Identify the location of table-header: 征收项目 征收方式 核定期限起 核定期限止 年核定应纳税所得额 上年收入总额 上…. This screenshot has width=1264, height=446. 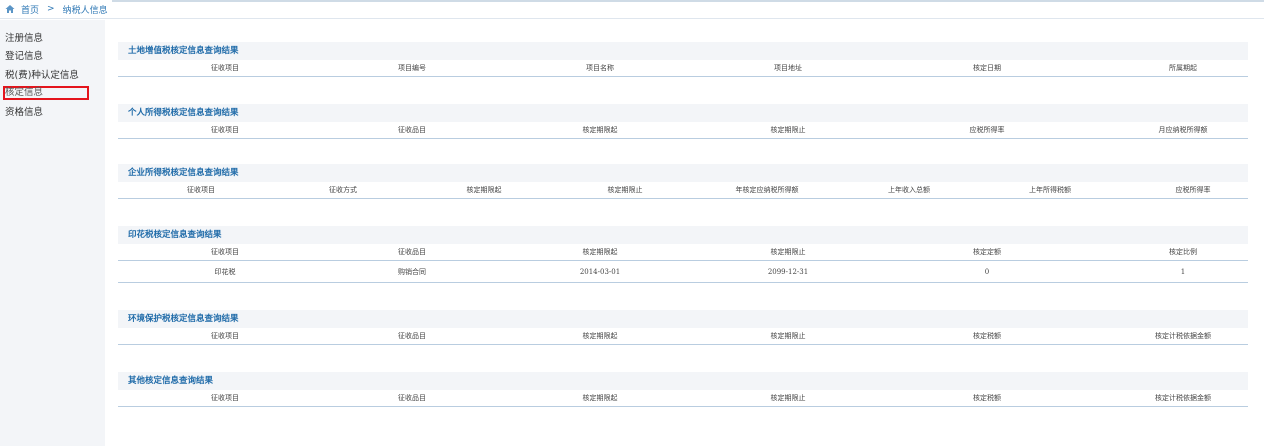
(683, 190).